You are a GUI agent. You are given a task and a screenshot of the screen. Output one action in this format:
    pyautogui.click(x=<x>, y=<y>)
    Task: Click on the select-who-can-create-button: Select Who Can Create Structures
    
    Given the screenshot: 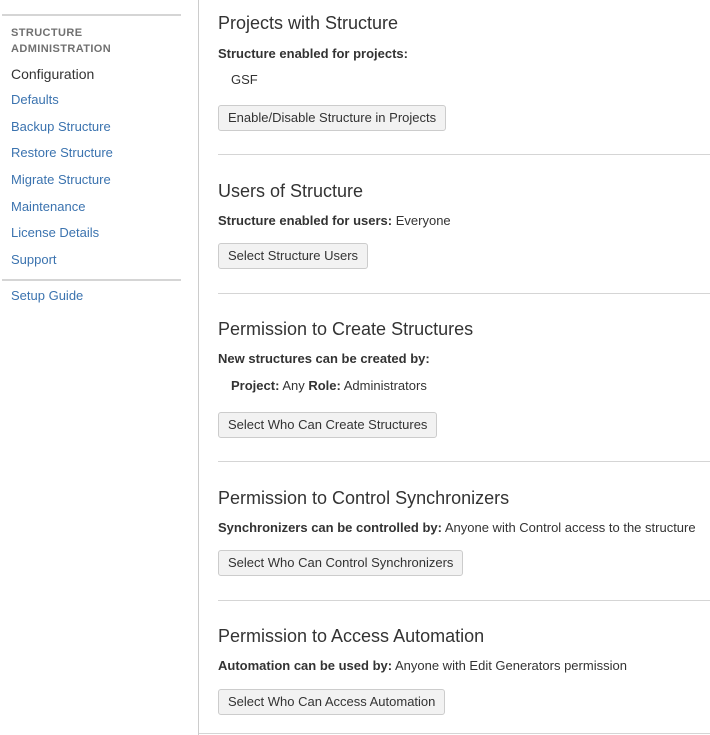 What is the action you would take?
    pyautogui.click(x=328, y=425)
    